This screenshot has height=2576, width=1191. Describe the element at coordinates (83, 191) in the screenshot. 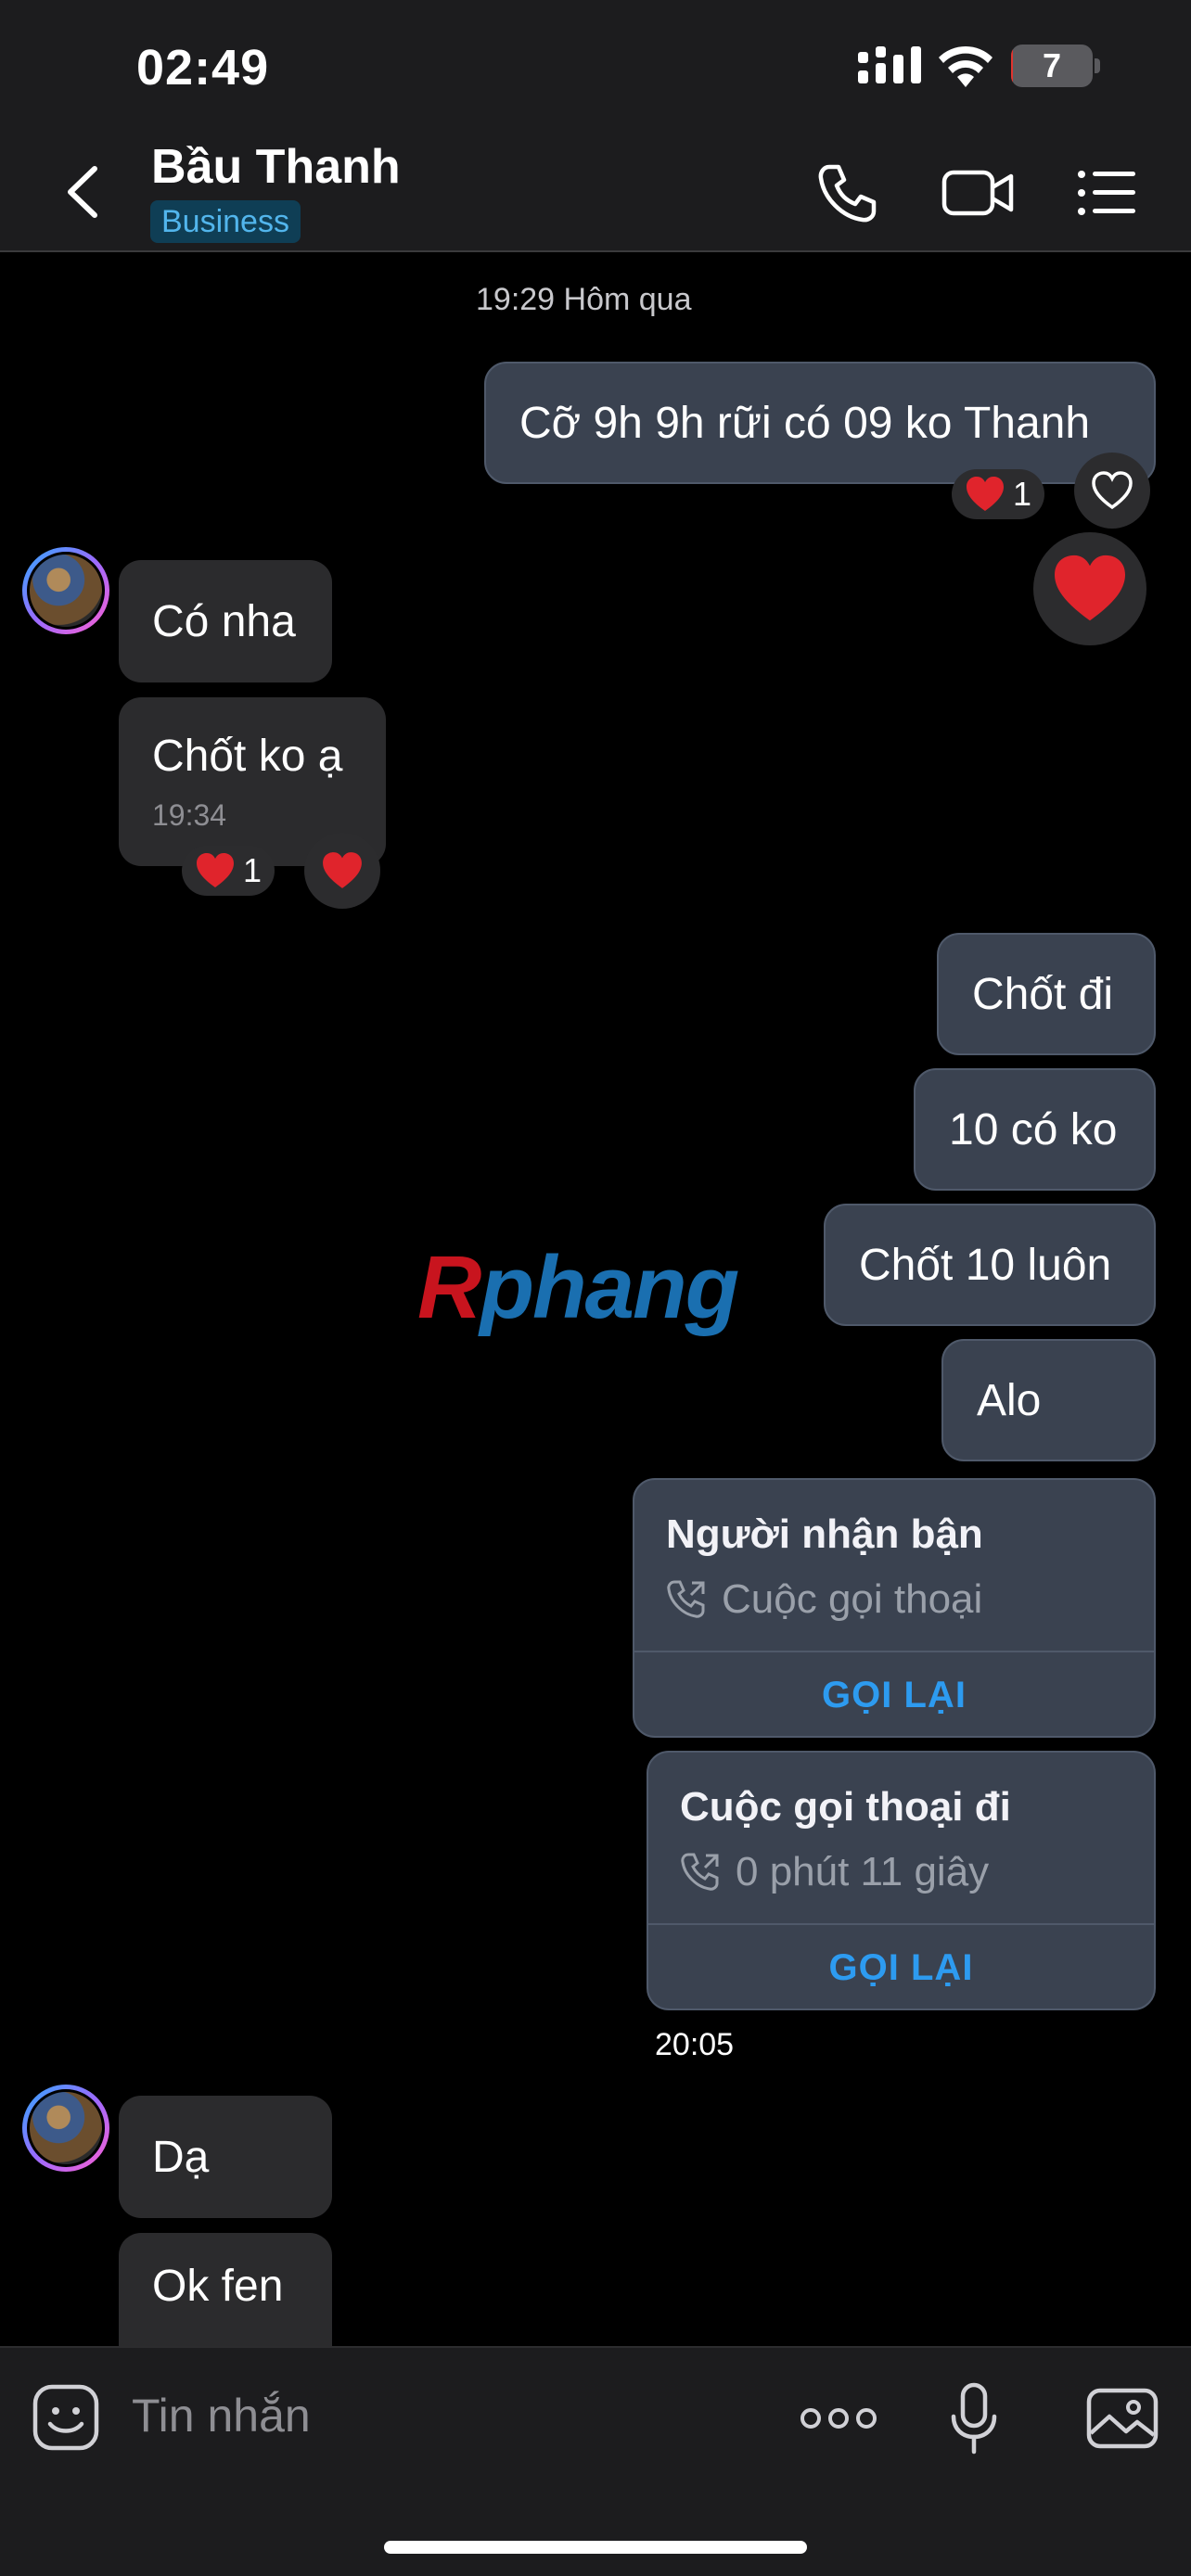

I see `back-chevron-icon` at that location.